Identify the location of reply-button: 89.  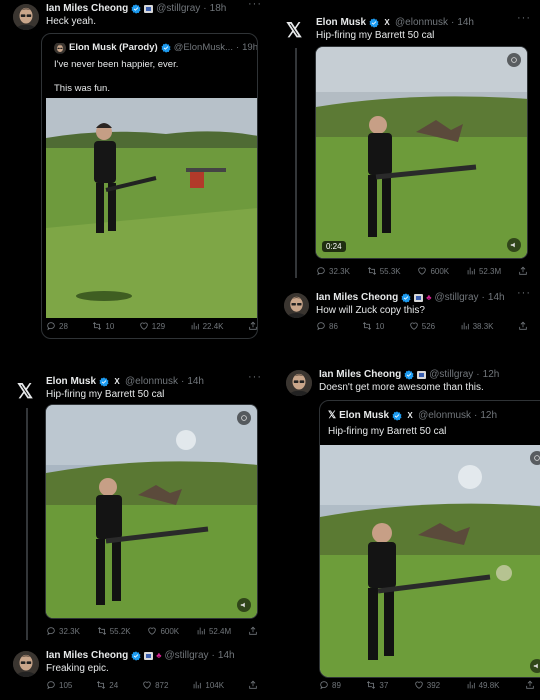
(330, 685).